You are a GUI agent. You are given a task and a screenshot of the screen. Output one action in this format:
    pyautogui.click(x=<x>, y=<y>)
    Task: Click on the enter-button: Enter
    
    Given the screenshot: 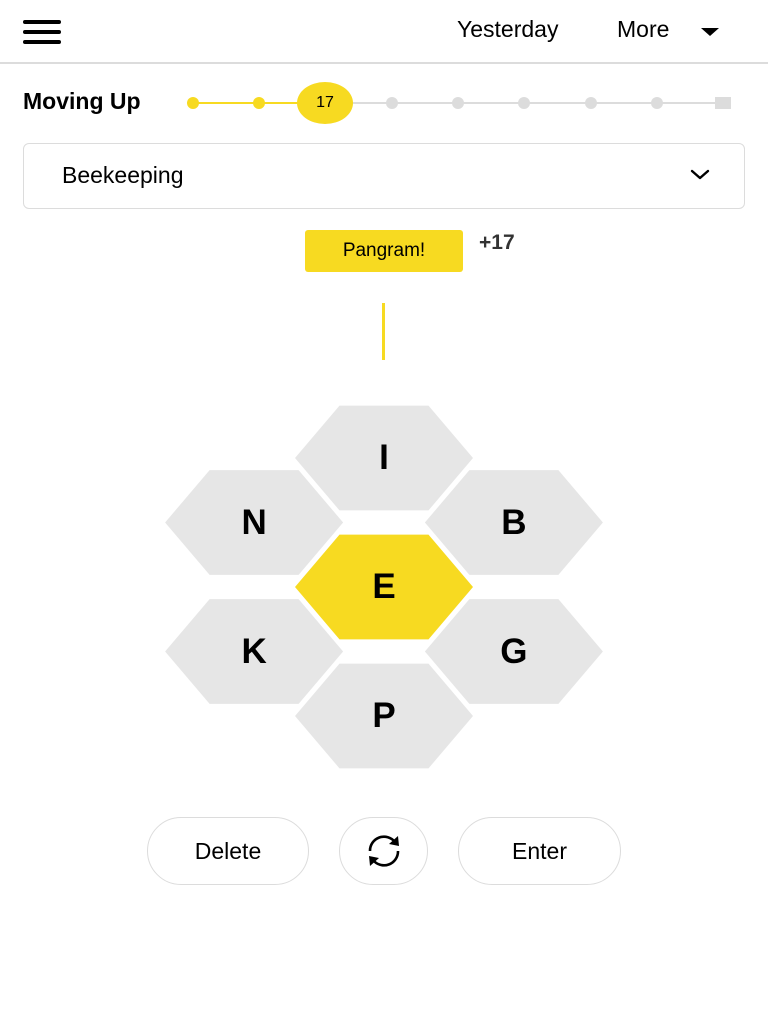 What is the action you would take?
    pyautogui.click(x=539, y=851)
    